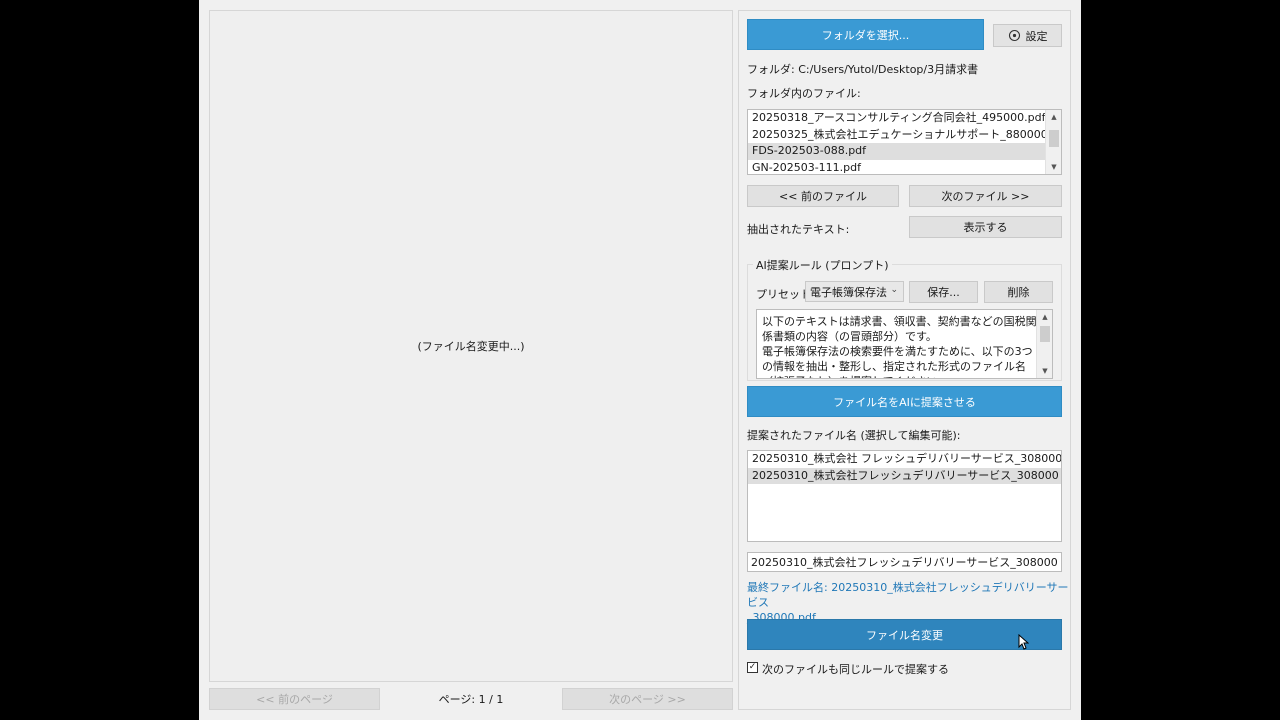 This screenshot has width=1280, height=720. Describe the element at coordinates (904, 459) in the screenshot. I see `suggestion-item: 20250310_株式会社 フレッシュデリバリーサービス_308000` at that location.